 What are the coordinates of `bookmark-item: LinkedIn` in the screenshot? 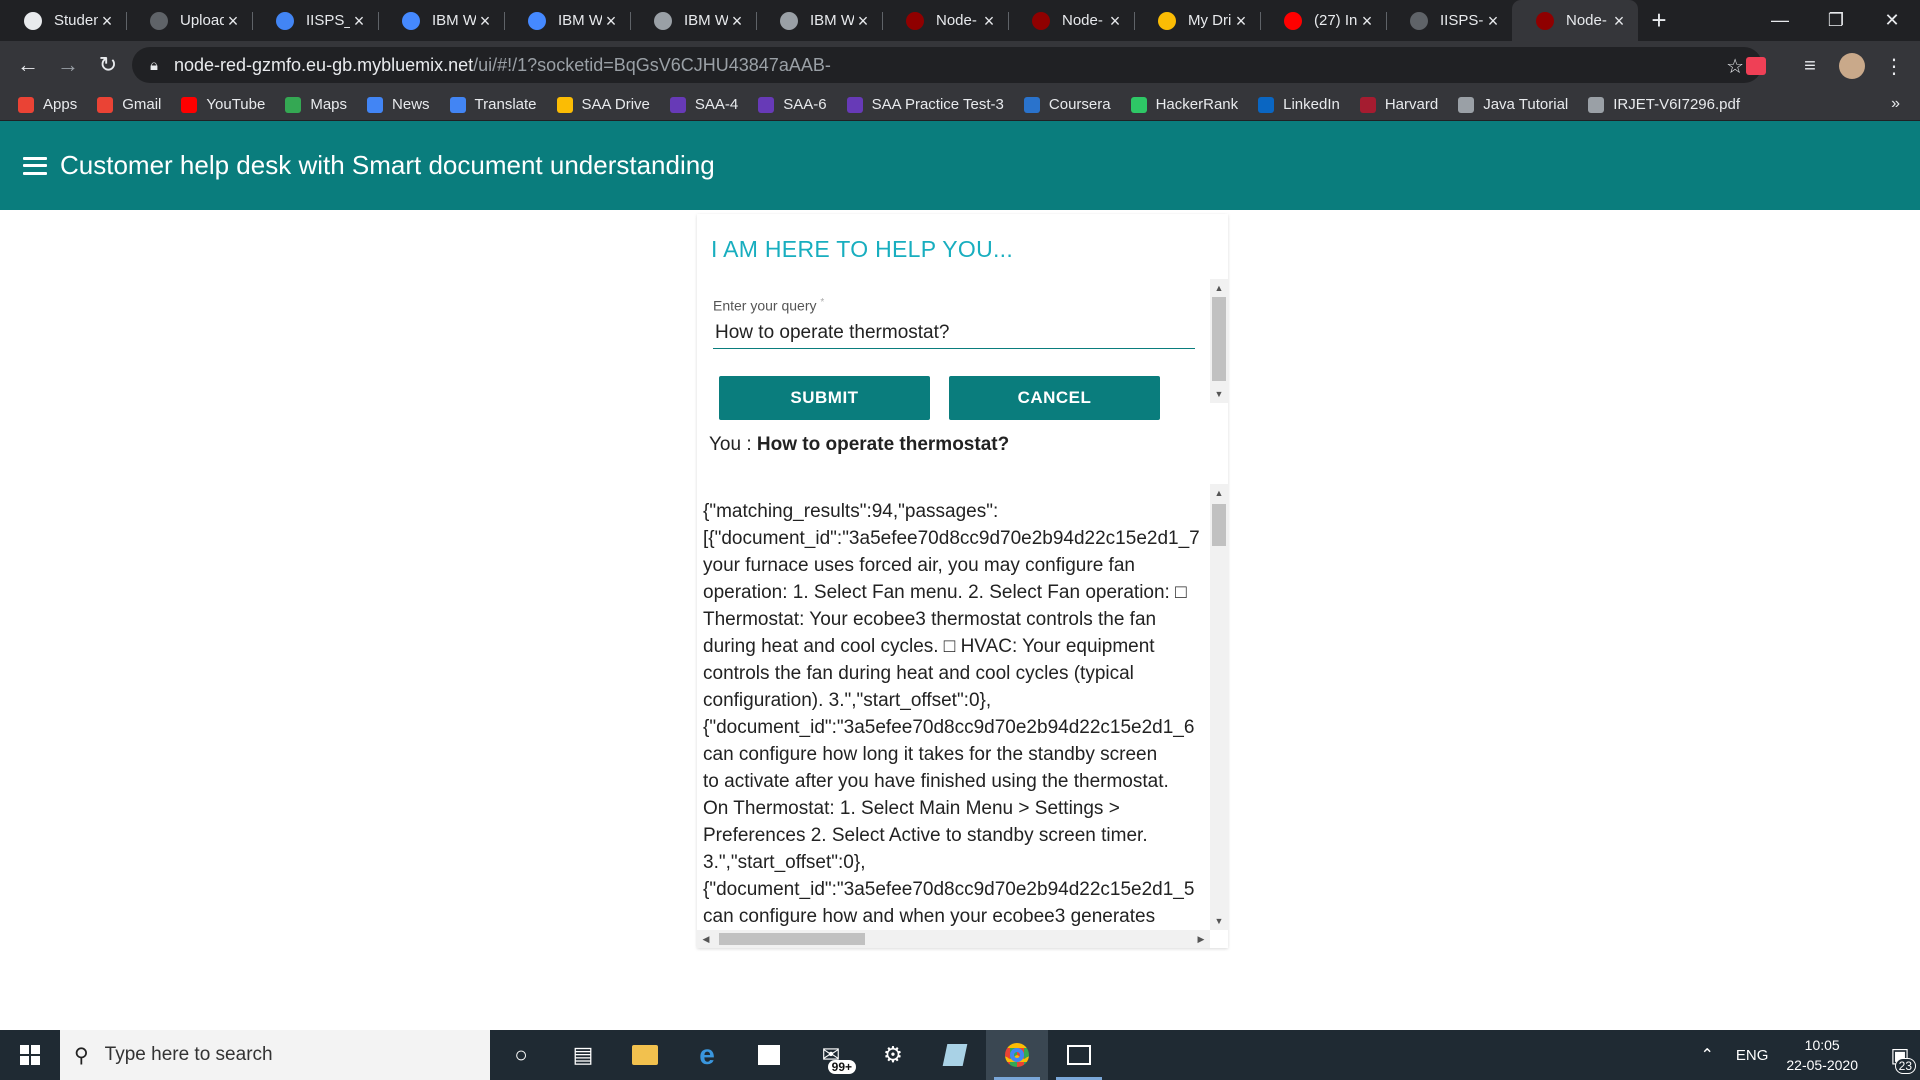 It's located at (1299, 104).